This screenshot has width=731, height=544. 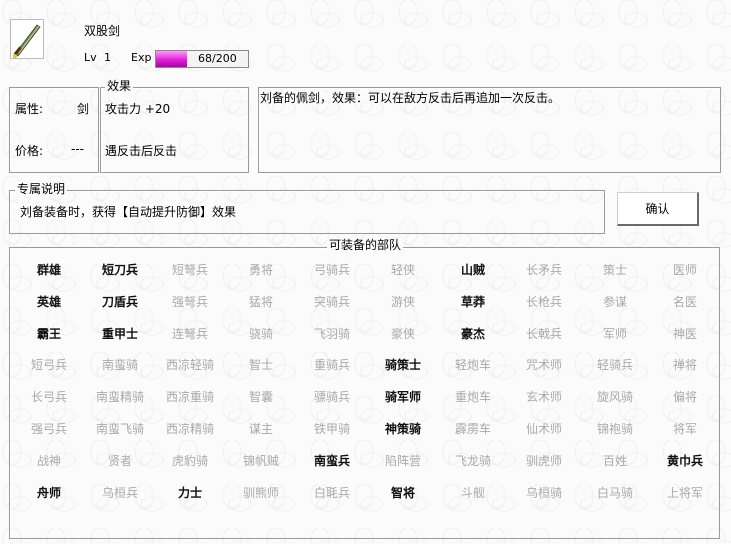 What do you see at coordinates (260, 493) in the screenshot?
I see `unit-item: 驯熊师` at bounding box center [260, 493].